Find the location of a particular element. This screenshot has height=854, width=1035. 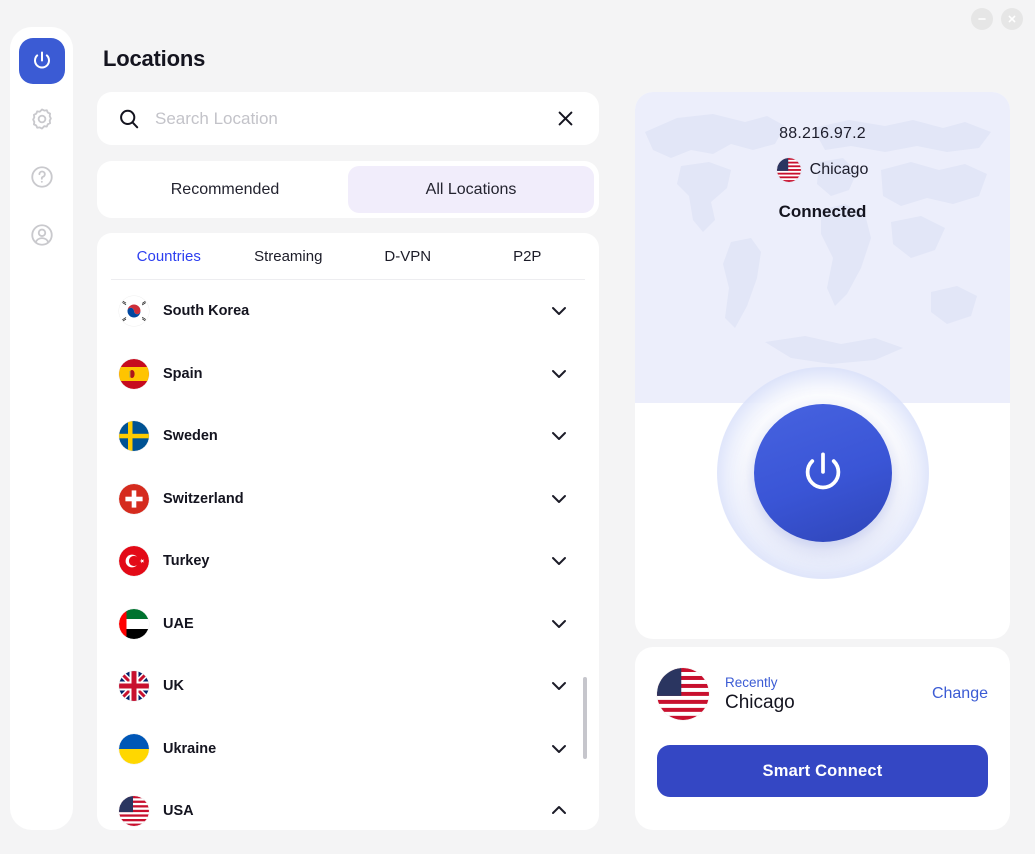

minimize-button is located at coordinates (982, 19).